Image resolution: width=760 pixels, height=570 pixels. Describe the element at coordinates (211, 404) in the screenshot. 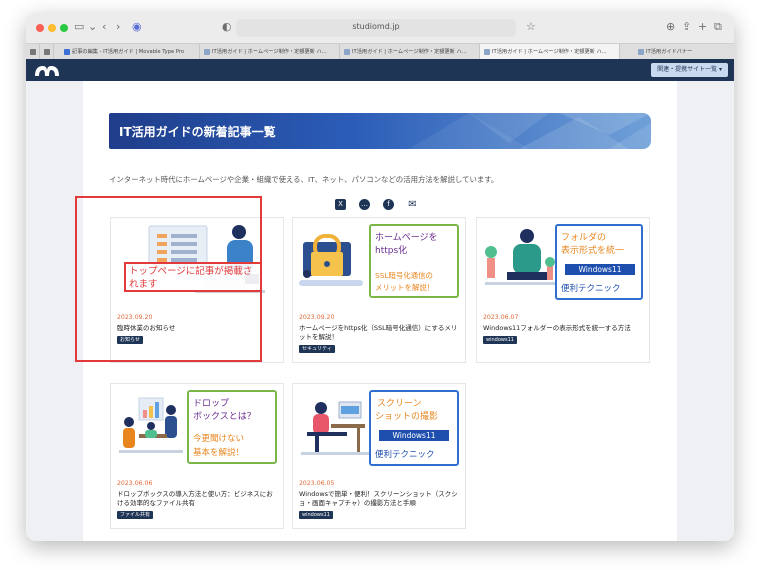

I see `thumbnail-line: ドロップ` at that location.